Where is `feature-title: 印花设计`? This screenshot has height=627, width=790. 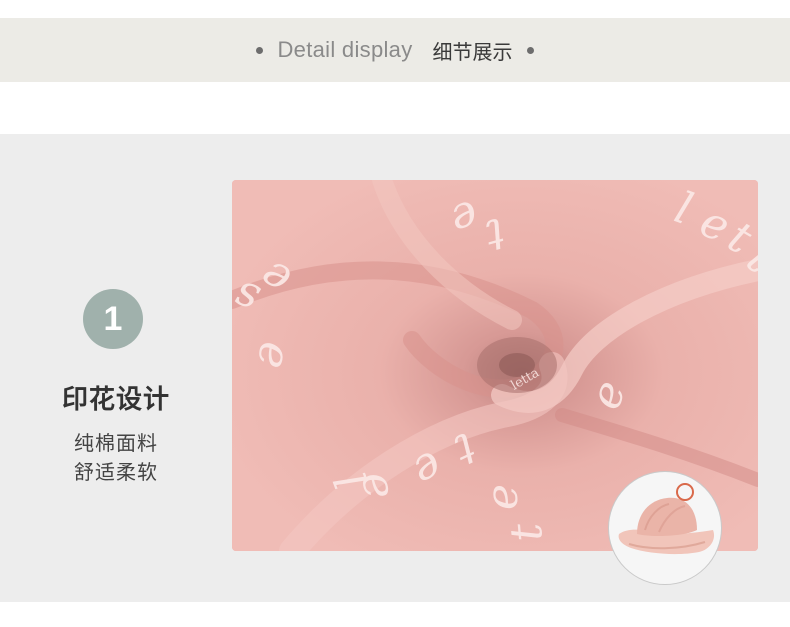 feature-title: 印花设计 is located at coordinates (115, 400).